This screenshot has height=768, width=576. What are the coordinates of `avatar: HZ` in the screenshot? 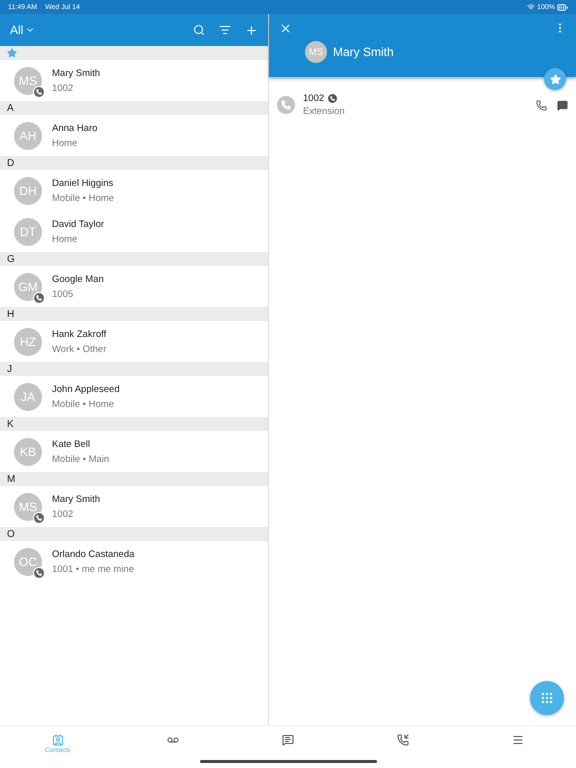 It's located at (28, 342).